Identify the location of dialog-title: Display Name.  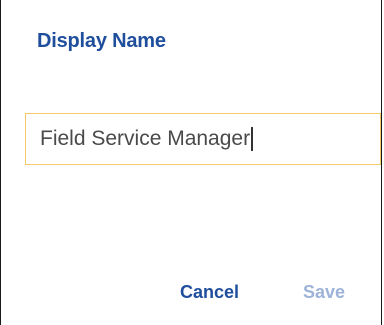
(101, 41).